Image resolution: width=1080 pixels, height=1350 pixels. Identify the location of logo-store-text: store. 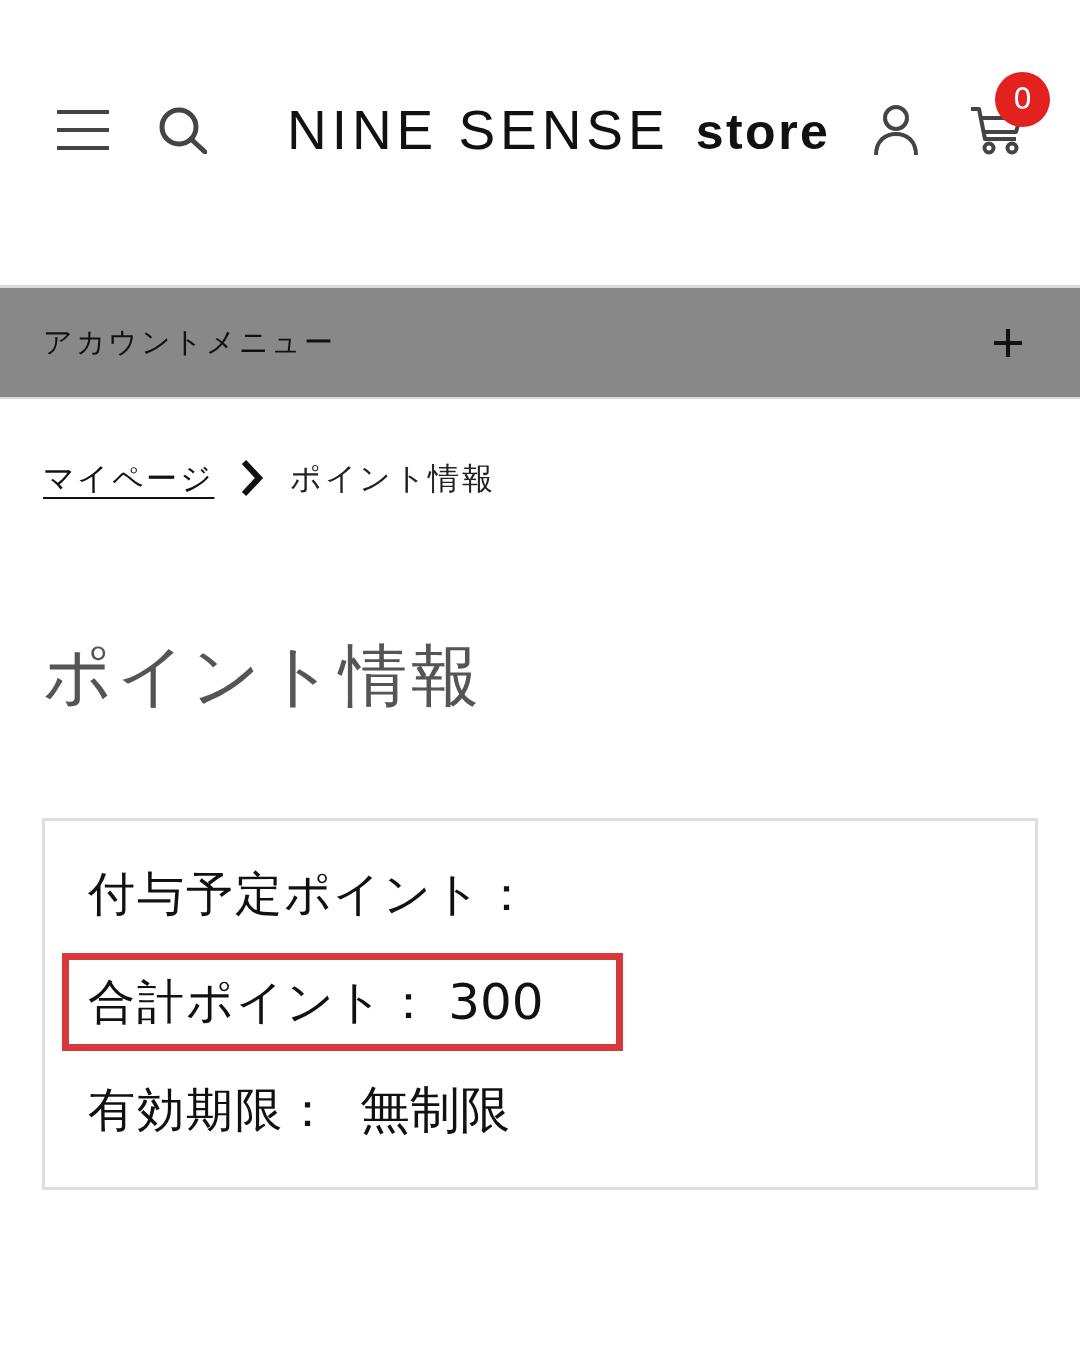
(763, 131).